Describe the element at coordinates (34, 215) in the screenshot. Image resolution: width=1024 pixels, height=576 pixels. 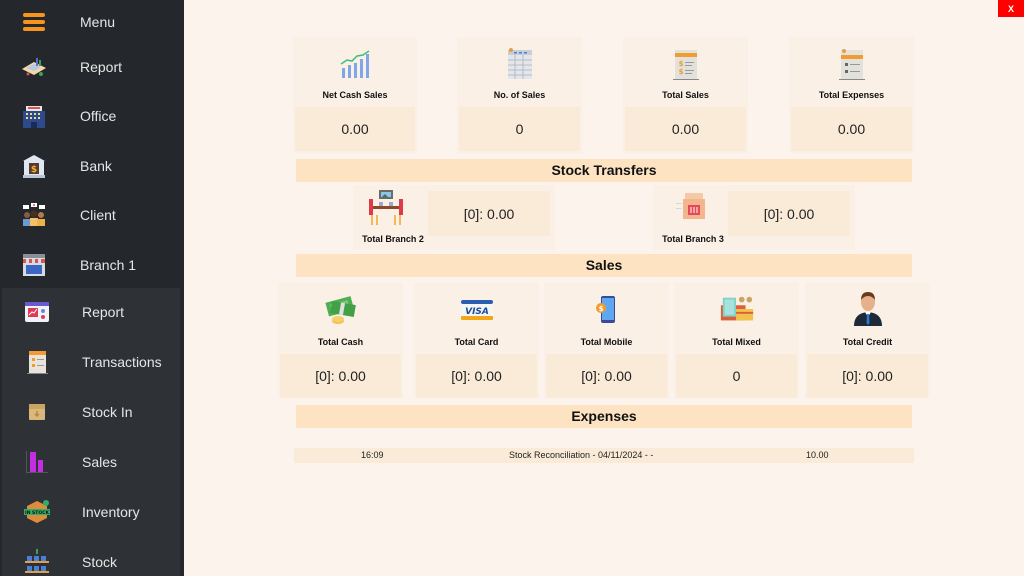
I see `client-group-icon` at that location.